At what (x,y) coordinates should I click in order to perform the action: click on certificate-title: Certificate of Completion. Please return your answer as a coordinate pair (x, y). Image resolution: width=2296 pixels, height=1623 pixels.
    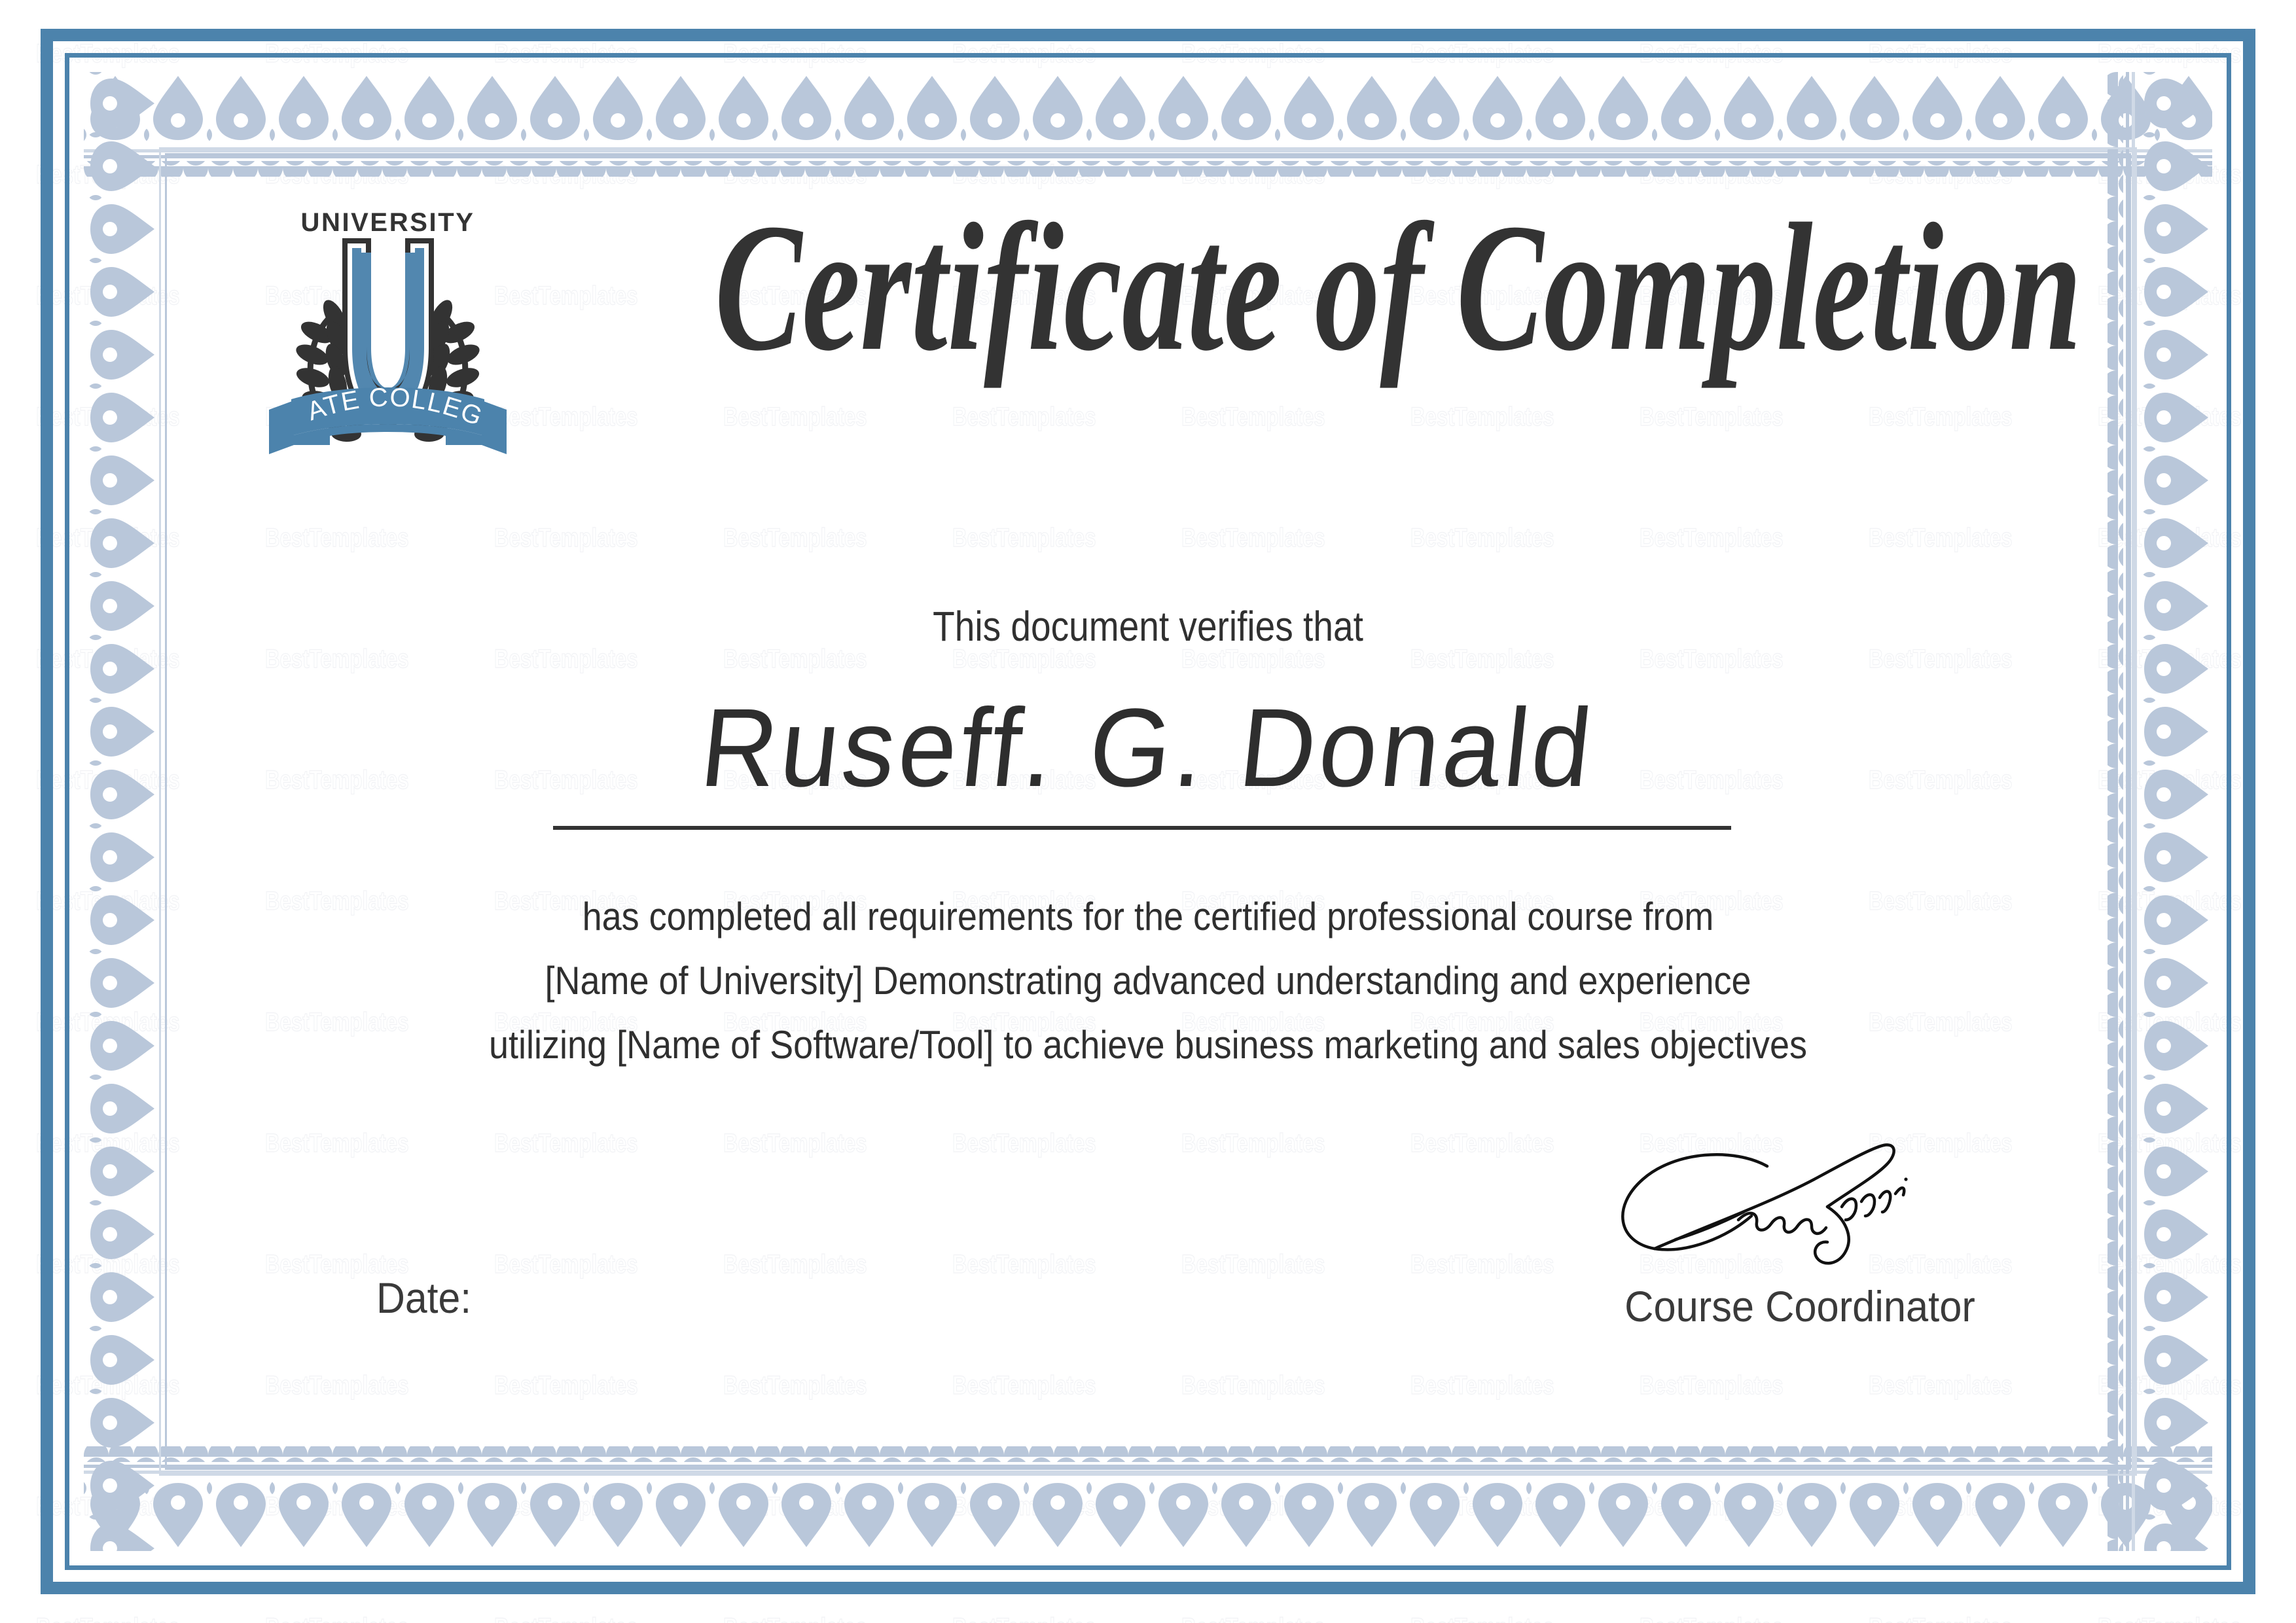
    Looking at the image, I should click on (1398, 287).